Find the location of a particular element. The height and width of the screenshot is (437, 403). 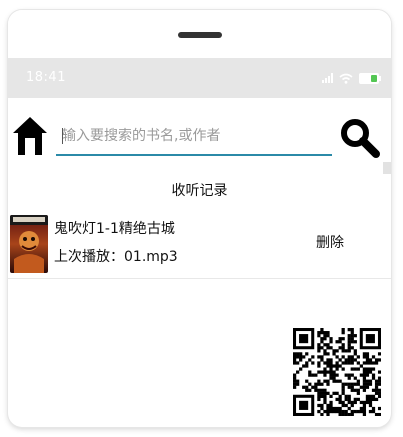

delete-button: 删除 is located at coordinates (330, 242).